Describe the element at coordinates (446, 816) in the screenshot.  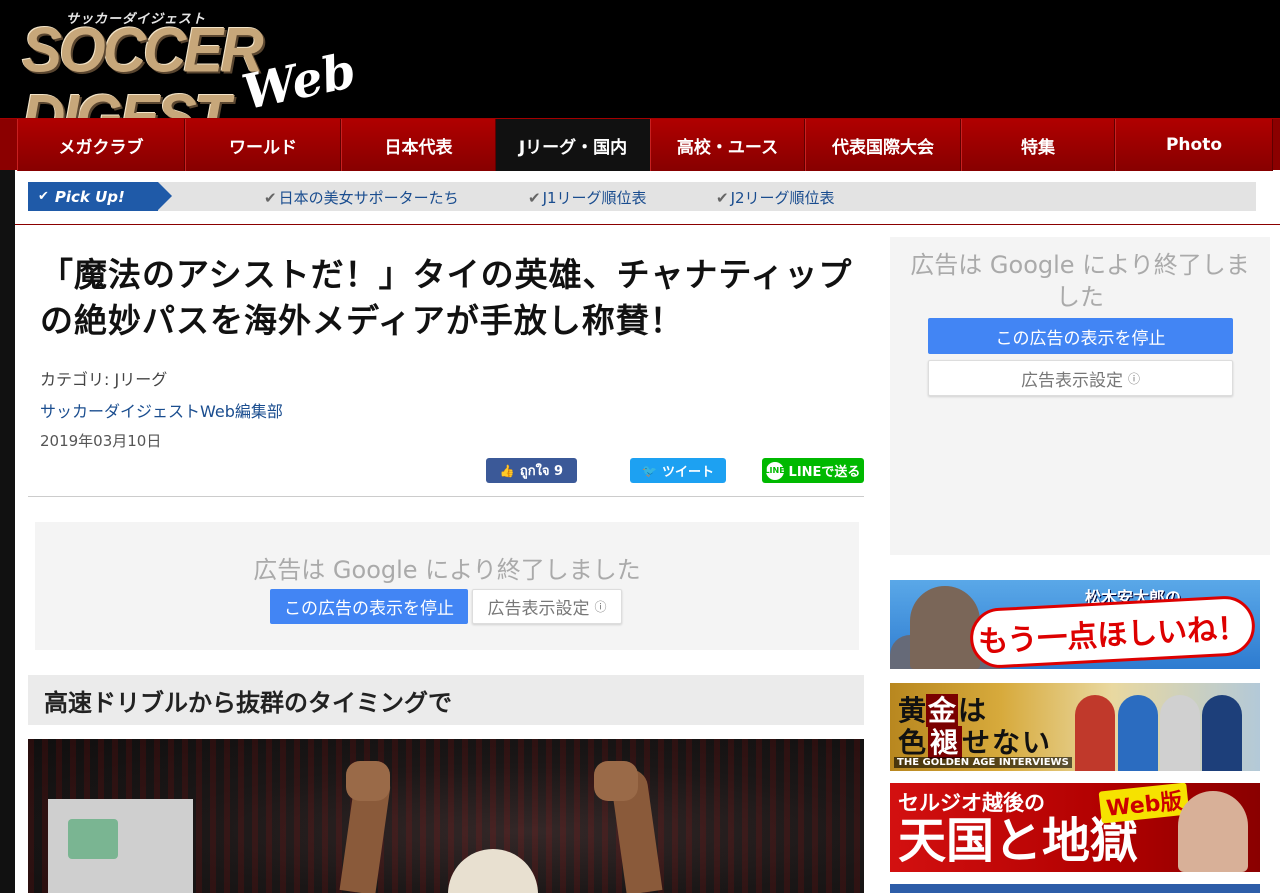
I see `article-photo` at that location.